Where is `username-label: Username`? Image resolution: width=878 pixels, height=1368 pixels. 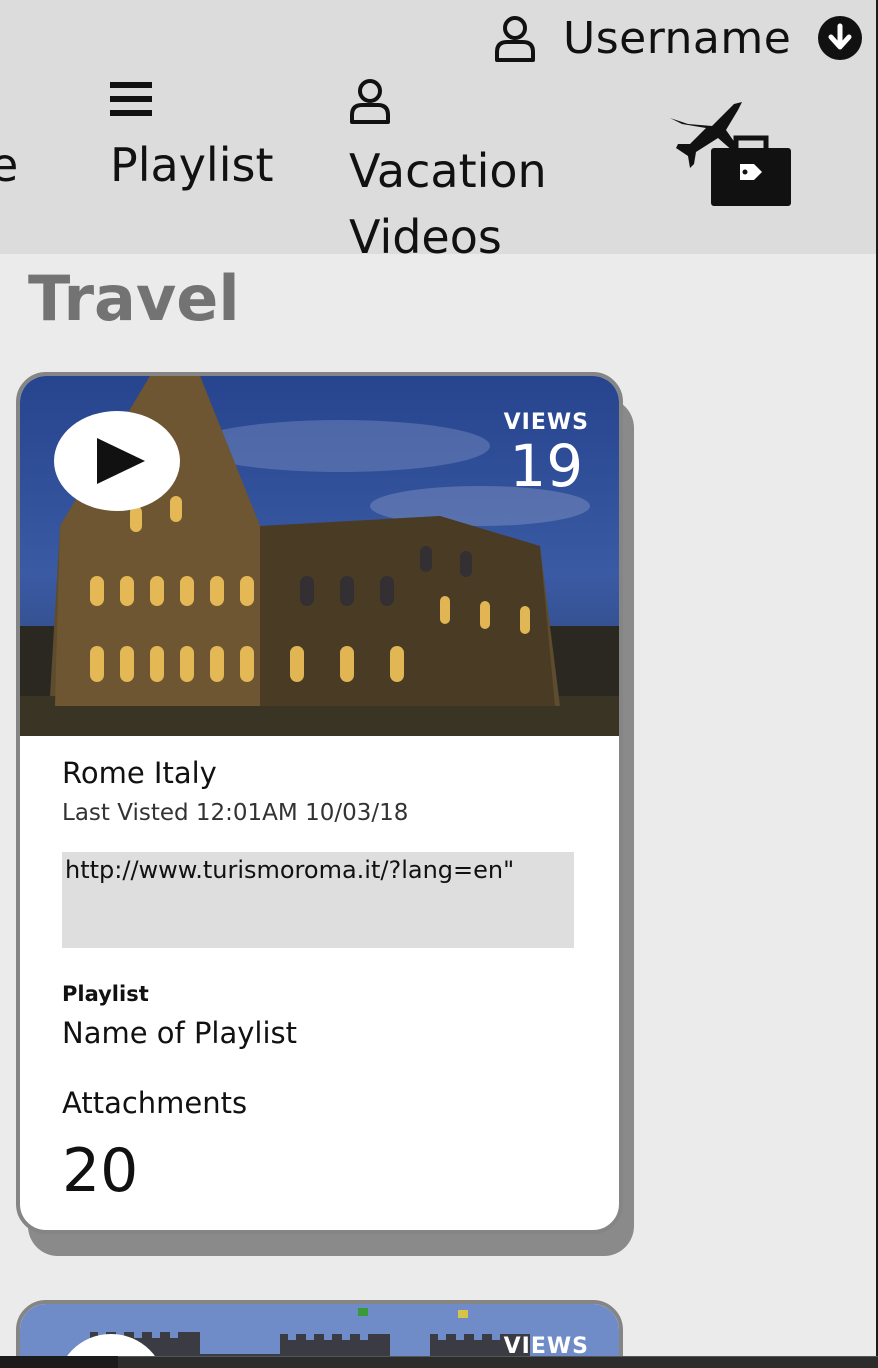 username-label: Username is located at coordinates (677, 38).